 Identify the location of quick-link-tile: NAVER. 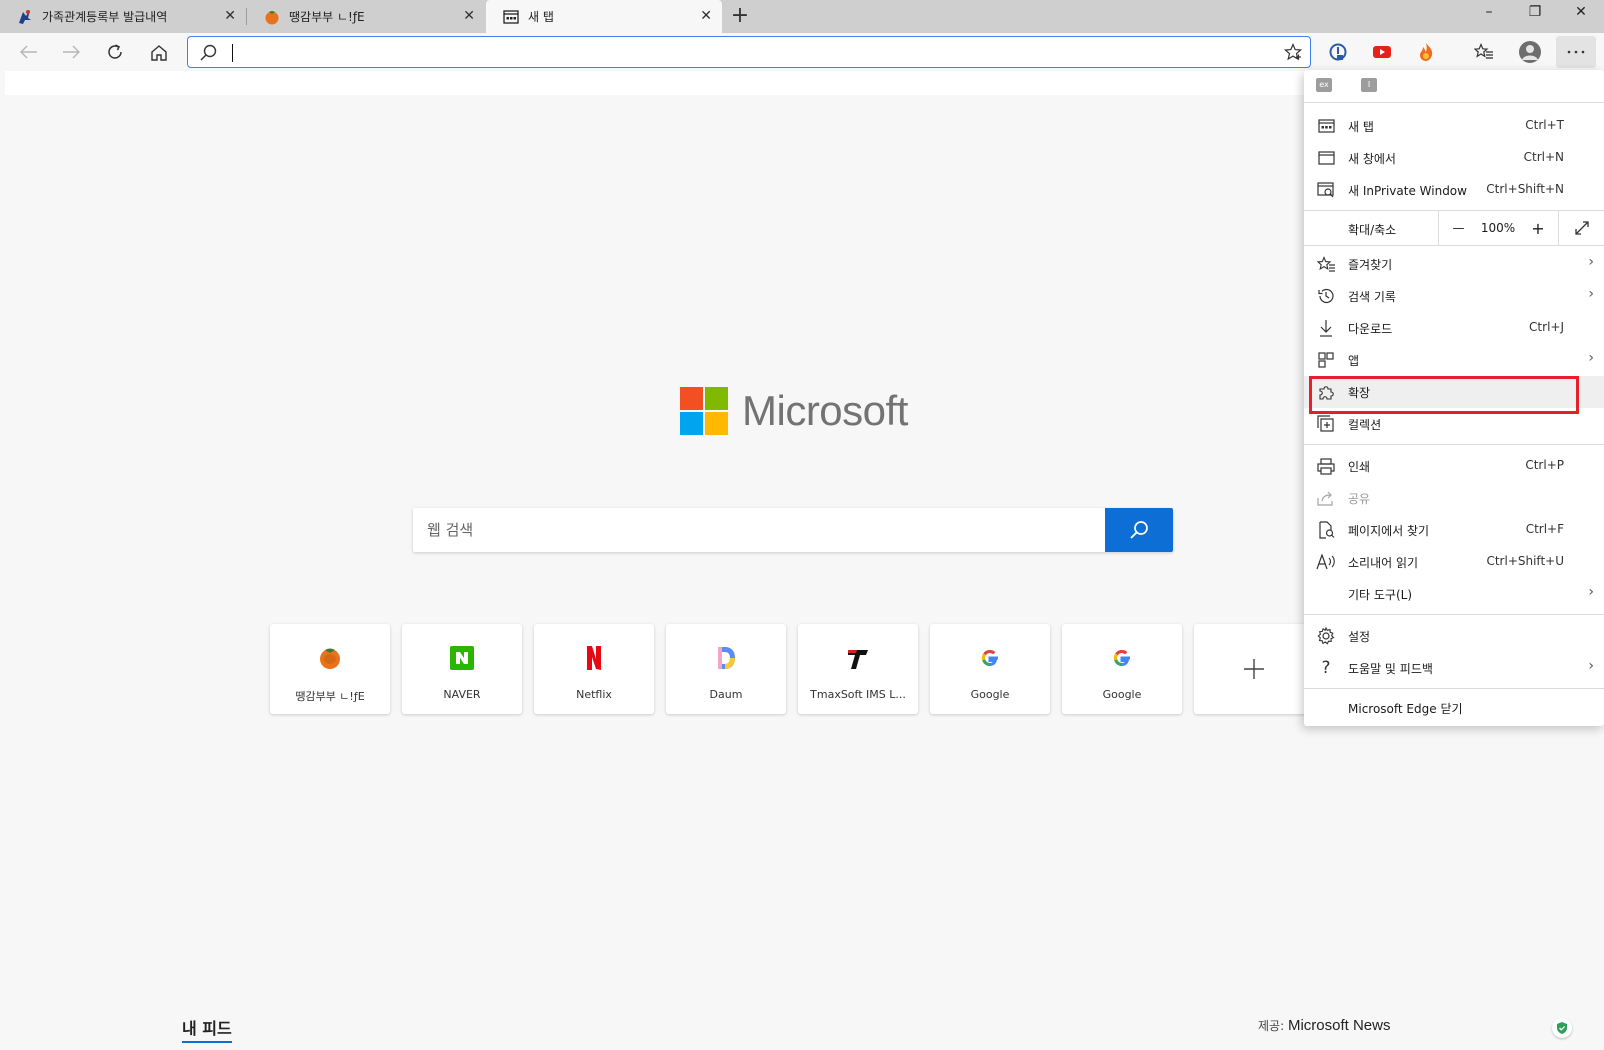
(462, 669).